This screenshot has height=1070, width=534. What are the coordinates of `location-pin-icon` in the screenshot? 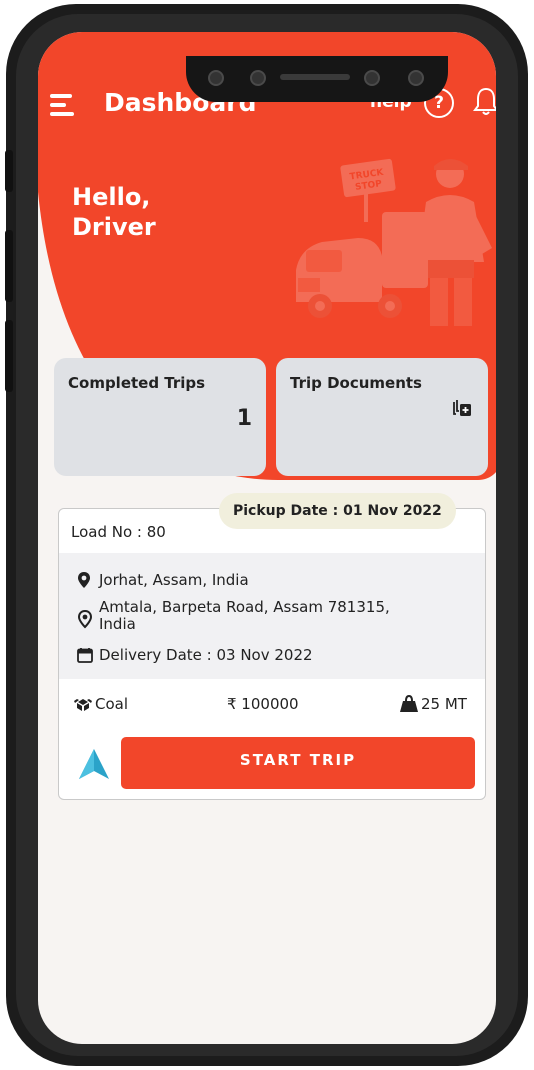 It's located at (84, 580).